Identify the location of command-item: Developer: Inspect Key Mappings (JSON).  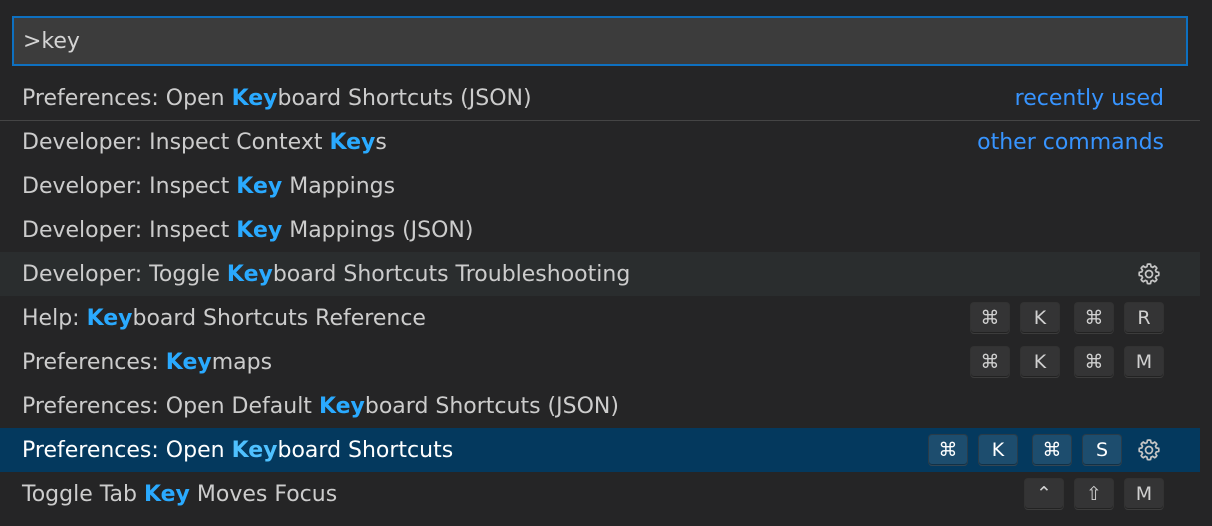
(600, 230).